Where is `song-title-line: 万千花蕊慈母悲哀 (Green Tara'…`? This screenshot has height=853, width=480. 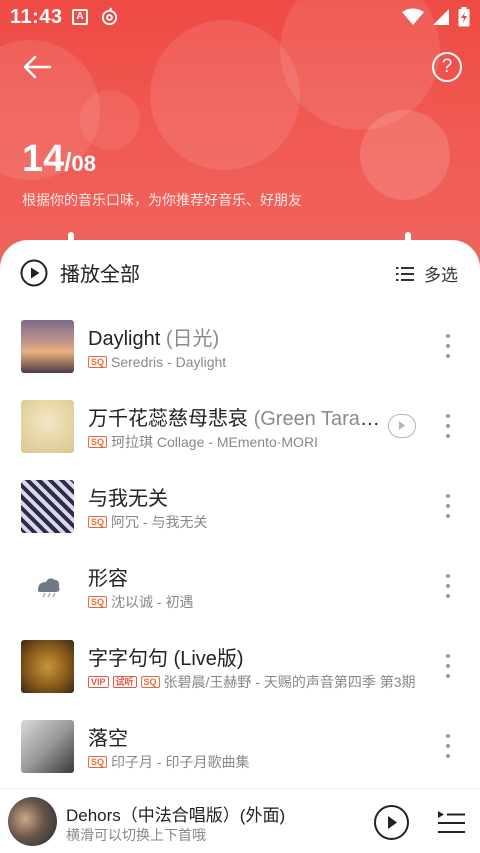
song-title-line: 万千花蕊慈母悲哀 (Green Tara'… is located at coordinates (234, 416).